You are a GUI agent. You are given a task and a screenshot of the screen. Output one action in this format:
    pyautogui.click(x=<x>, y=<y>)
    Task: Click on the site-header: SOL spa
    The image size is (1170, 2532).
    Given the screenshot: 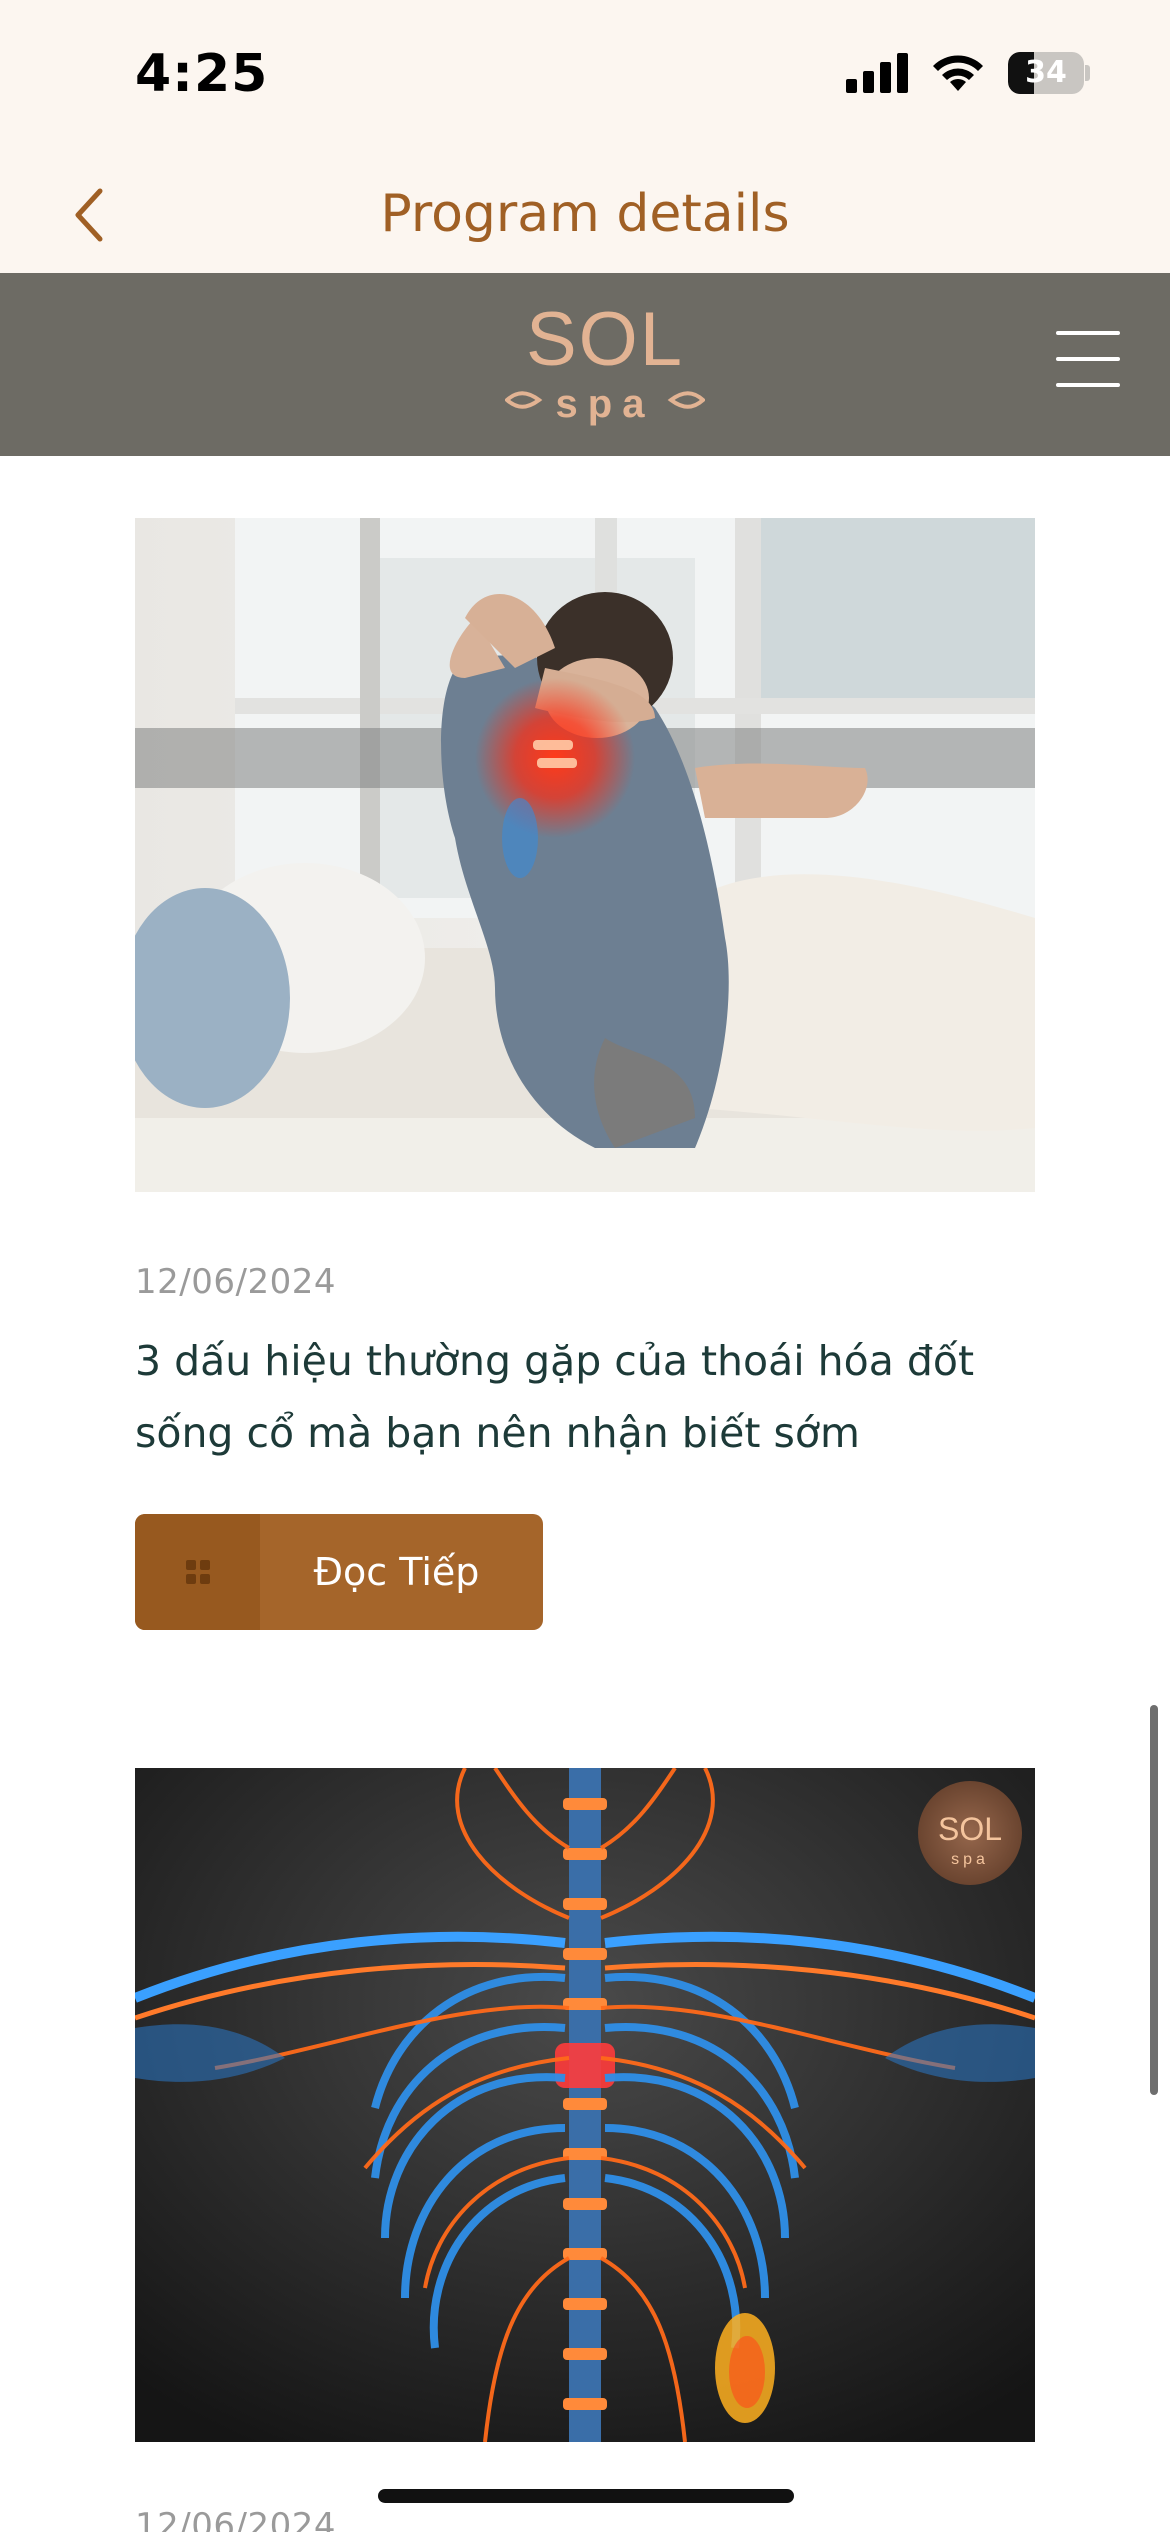 What is the action you would take?
    pyautogui.click(x=585, y=364)
    